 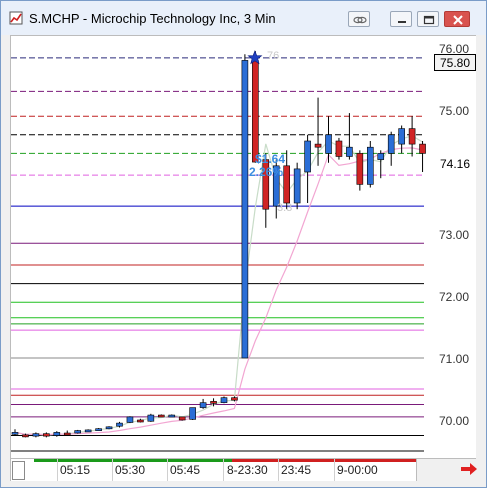 I want to click on time-label-0530: 05:30, so click(x=130, y=470).